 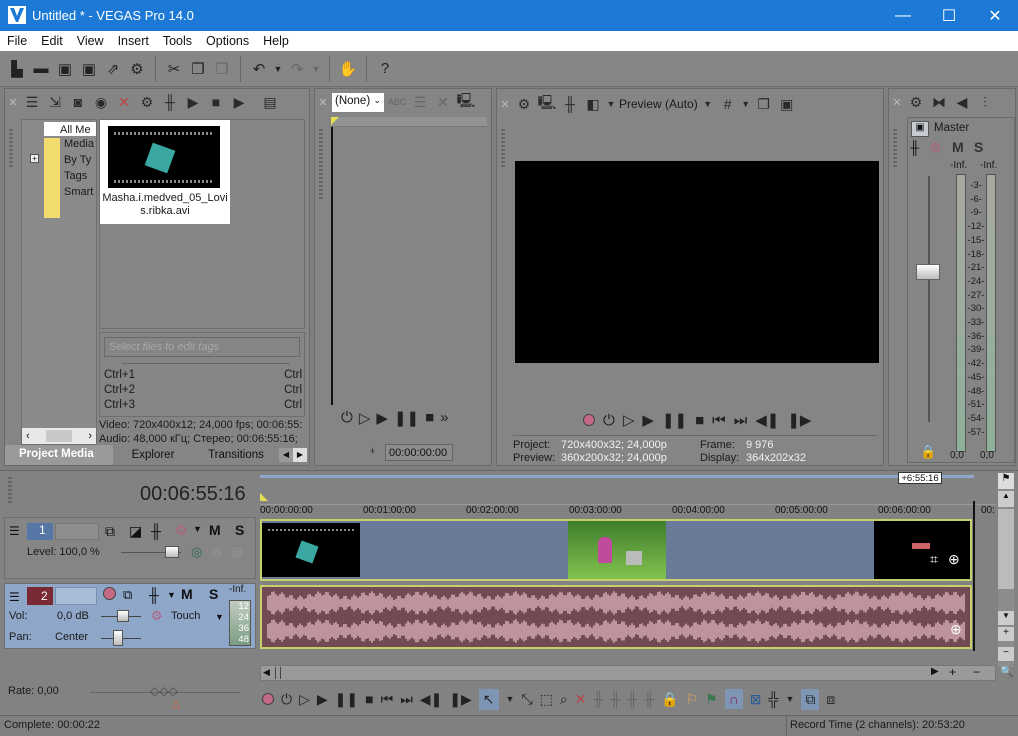 What do you see at coordinates (78, 102) in the screenshot?
I see `capture-video-icon: ◙` at bounding box center [78, 102].